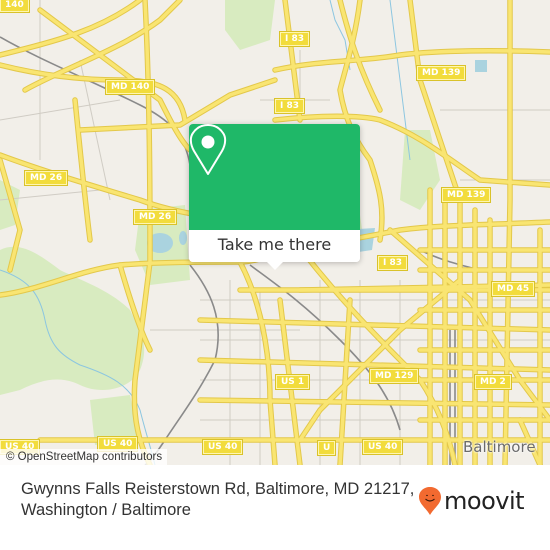 This screenshot has height=550, width=550. What do you see at coordinates (394, 376) in the screenshot?
I see `road-shield-md129: MD 129` at bounding box center [394, 376].